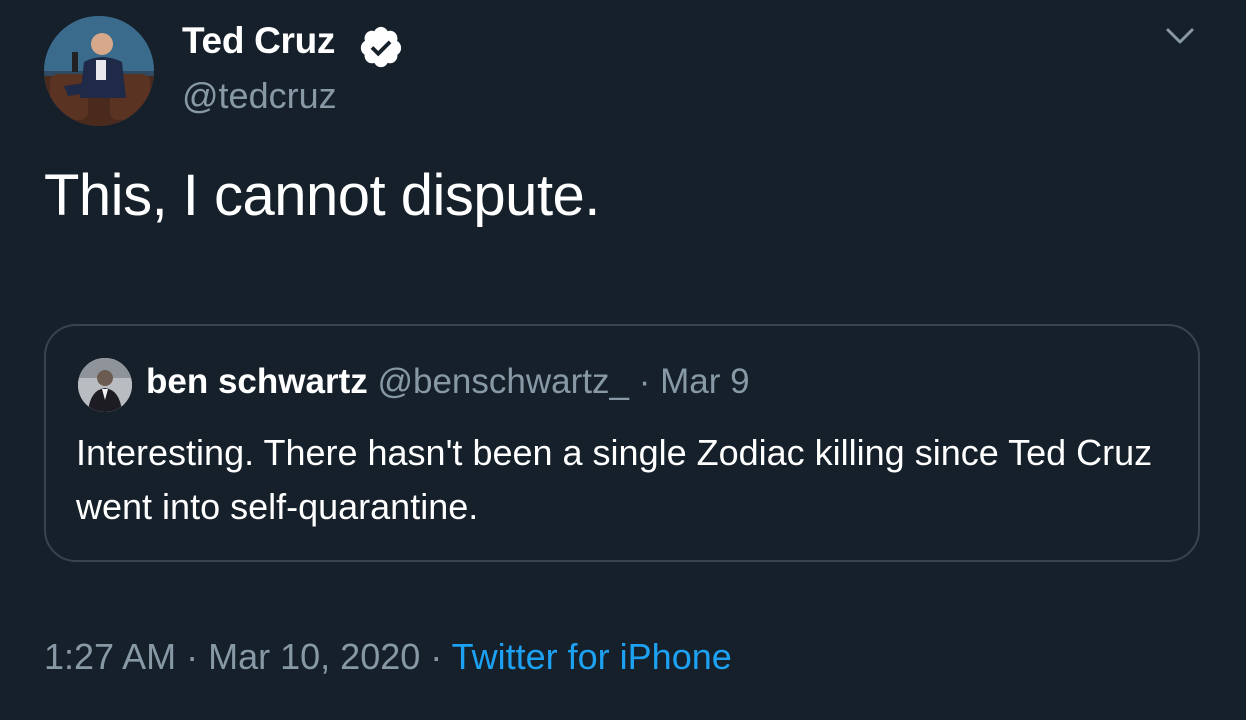 The width and height of the screenshot is (1246, 720). I want to click on tweet-date: Mar 10, 2020, so click(314, 656).